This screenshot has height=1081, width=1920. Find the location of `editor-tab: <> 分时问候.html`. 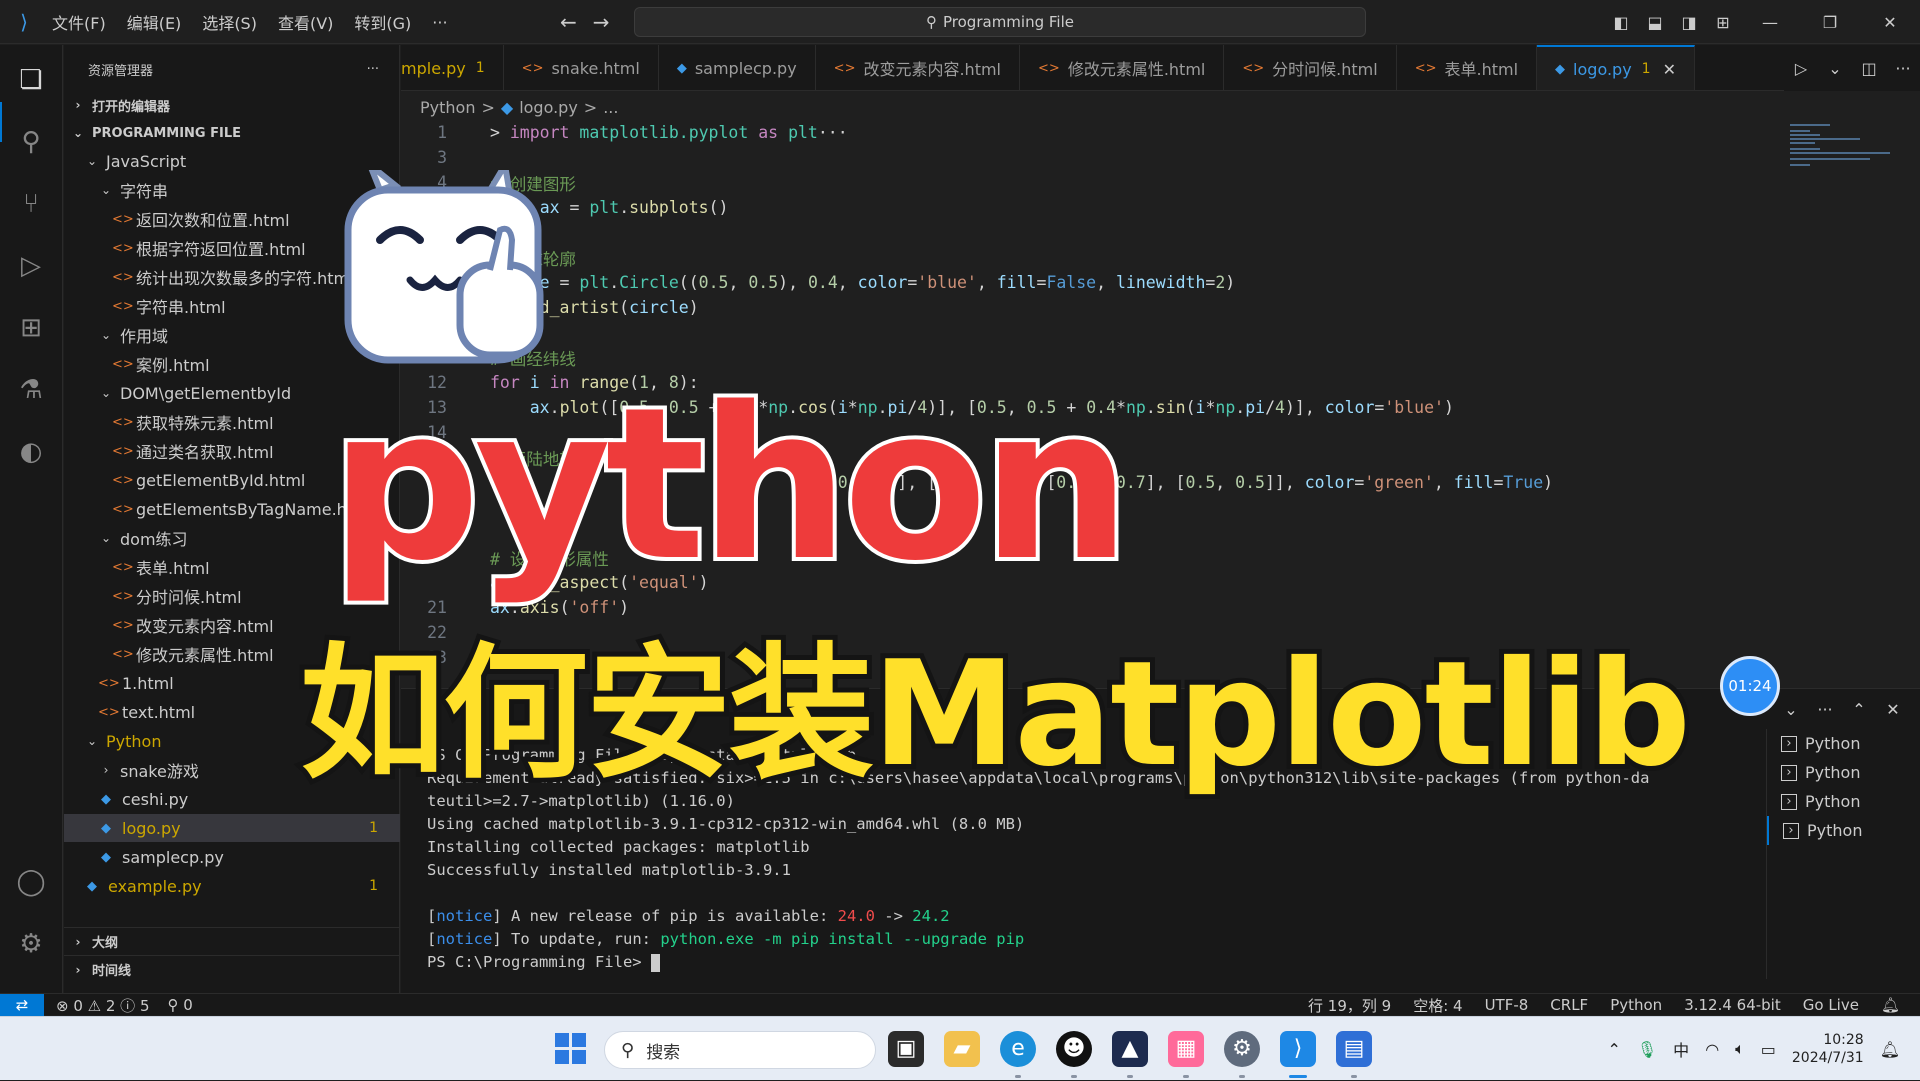

editor-tab: <> 分时问候.html is located at coordinates (1310, 67).